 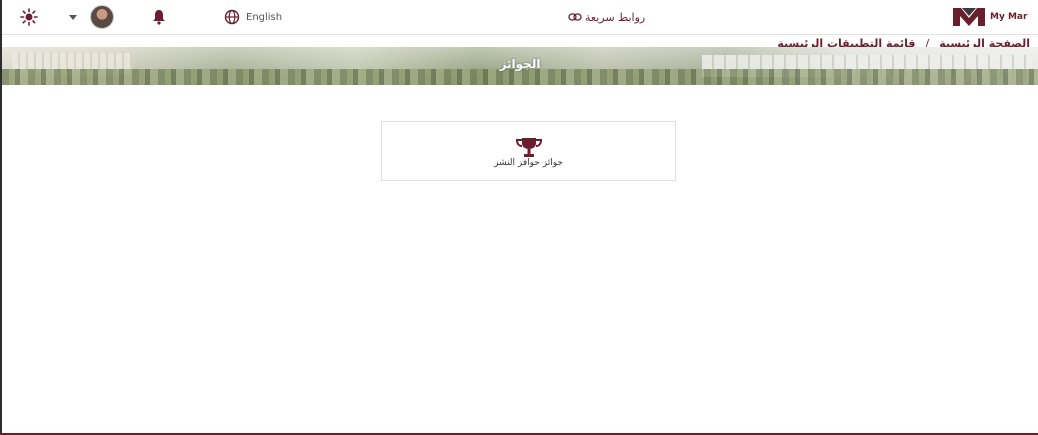 What do you see at coordinates (529, 147) in the screenshot?
I see `trophy-icon` at bounding box center [529, 147].